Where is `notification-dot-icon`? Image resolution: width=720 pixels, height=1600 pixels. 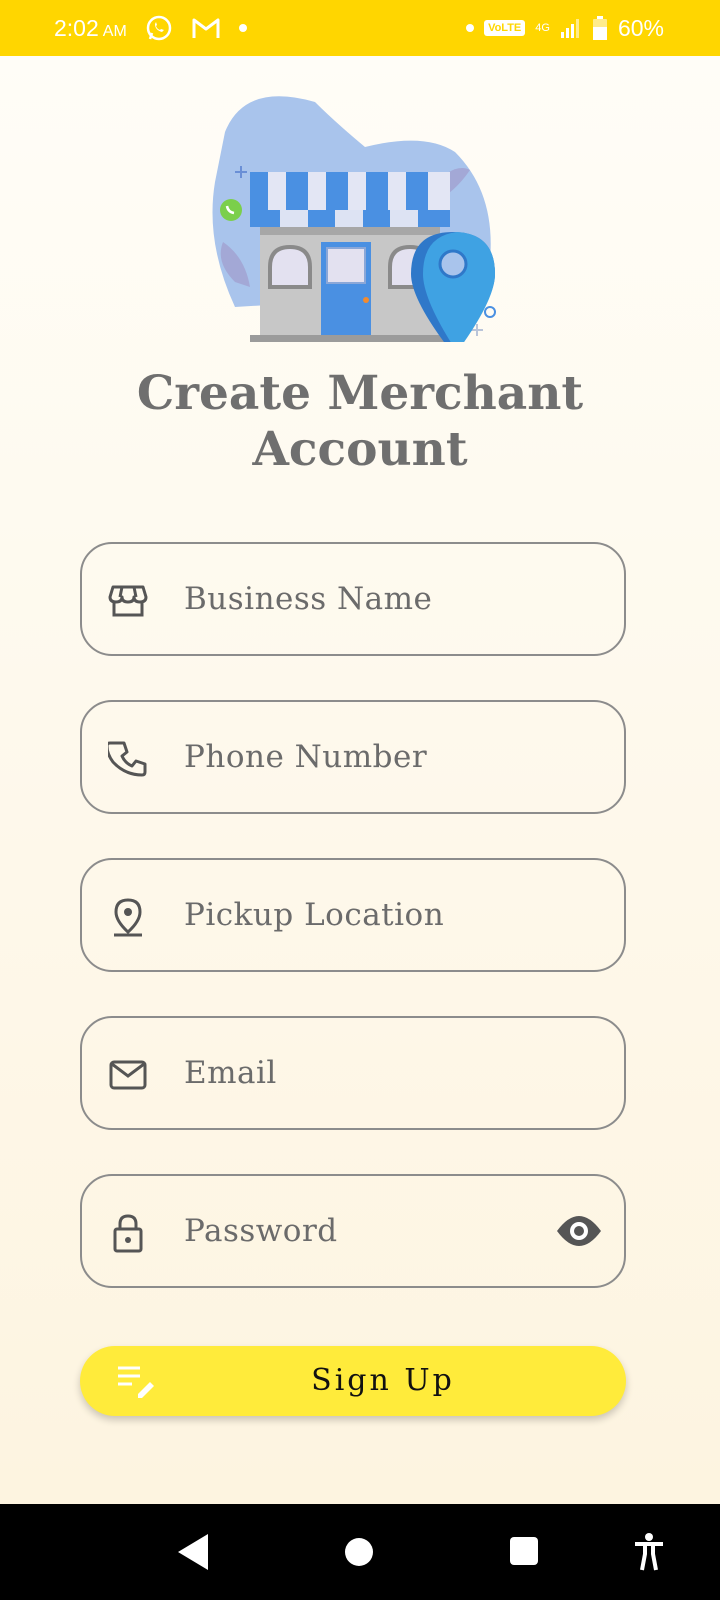 notification-dot-icon is located at coordinates (242, 28).